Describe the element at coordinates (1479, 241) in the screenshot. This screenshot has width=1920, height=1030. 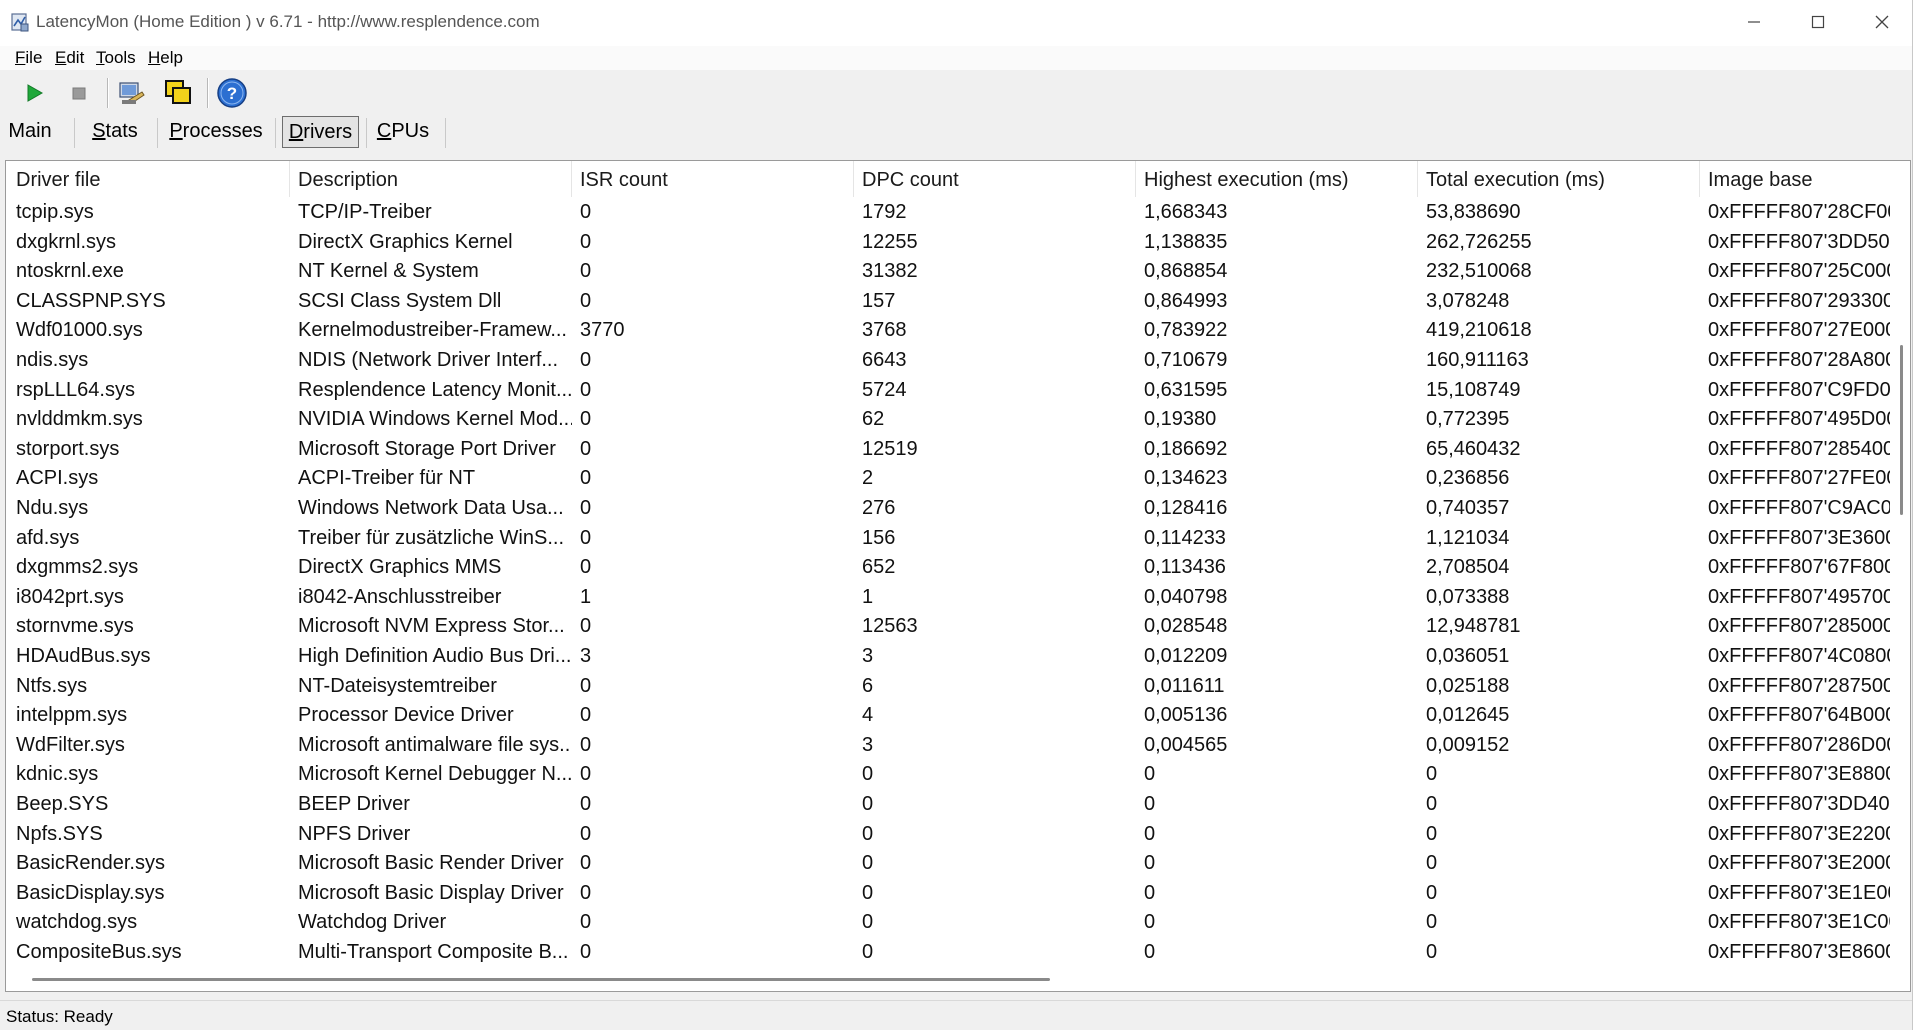
I see `cell-total-execution: 262,726255` at that location.